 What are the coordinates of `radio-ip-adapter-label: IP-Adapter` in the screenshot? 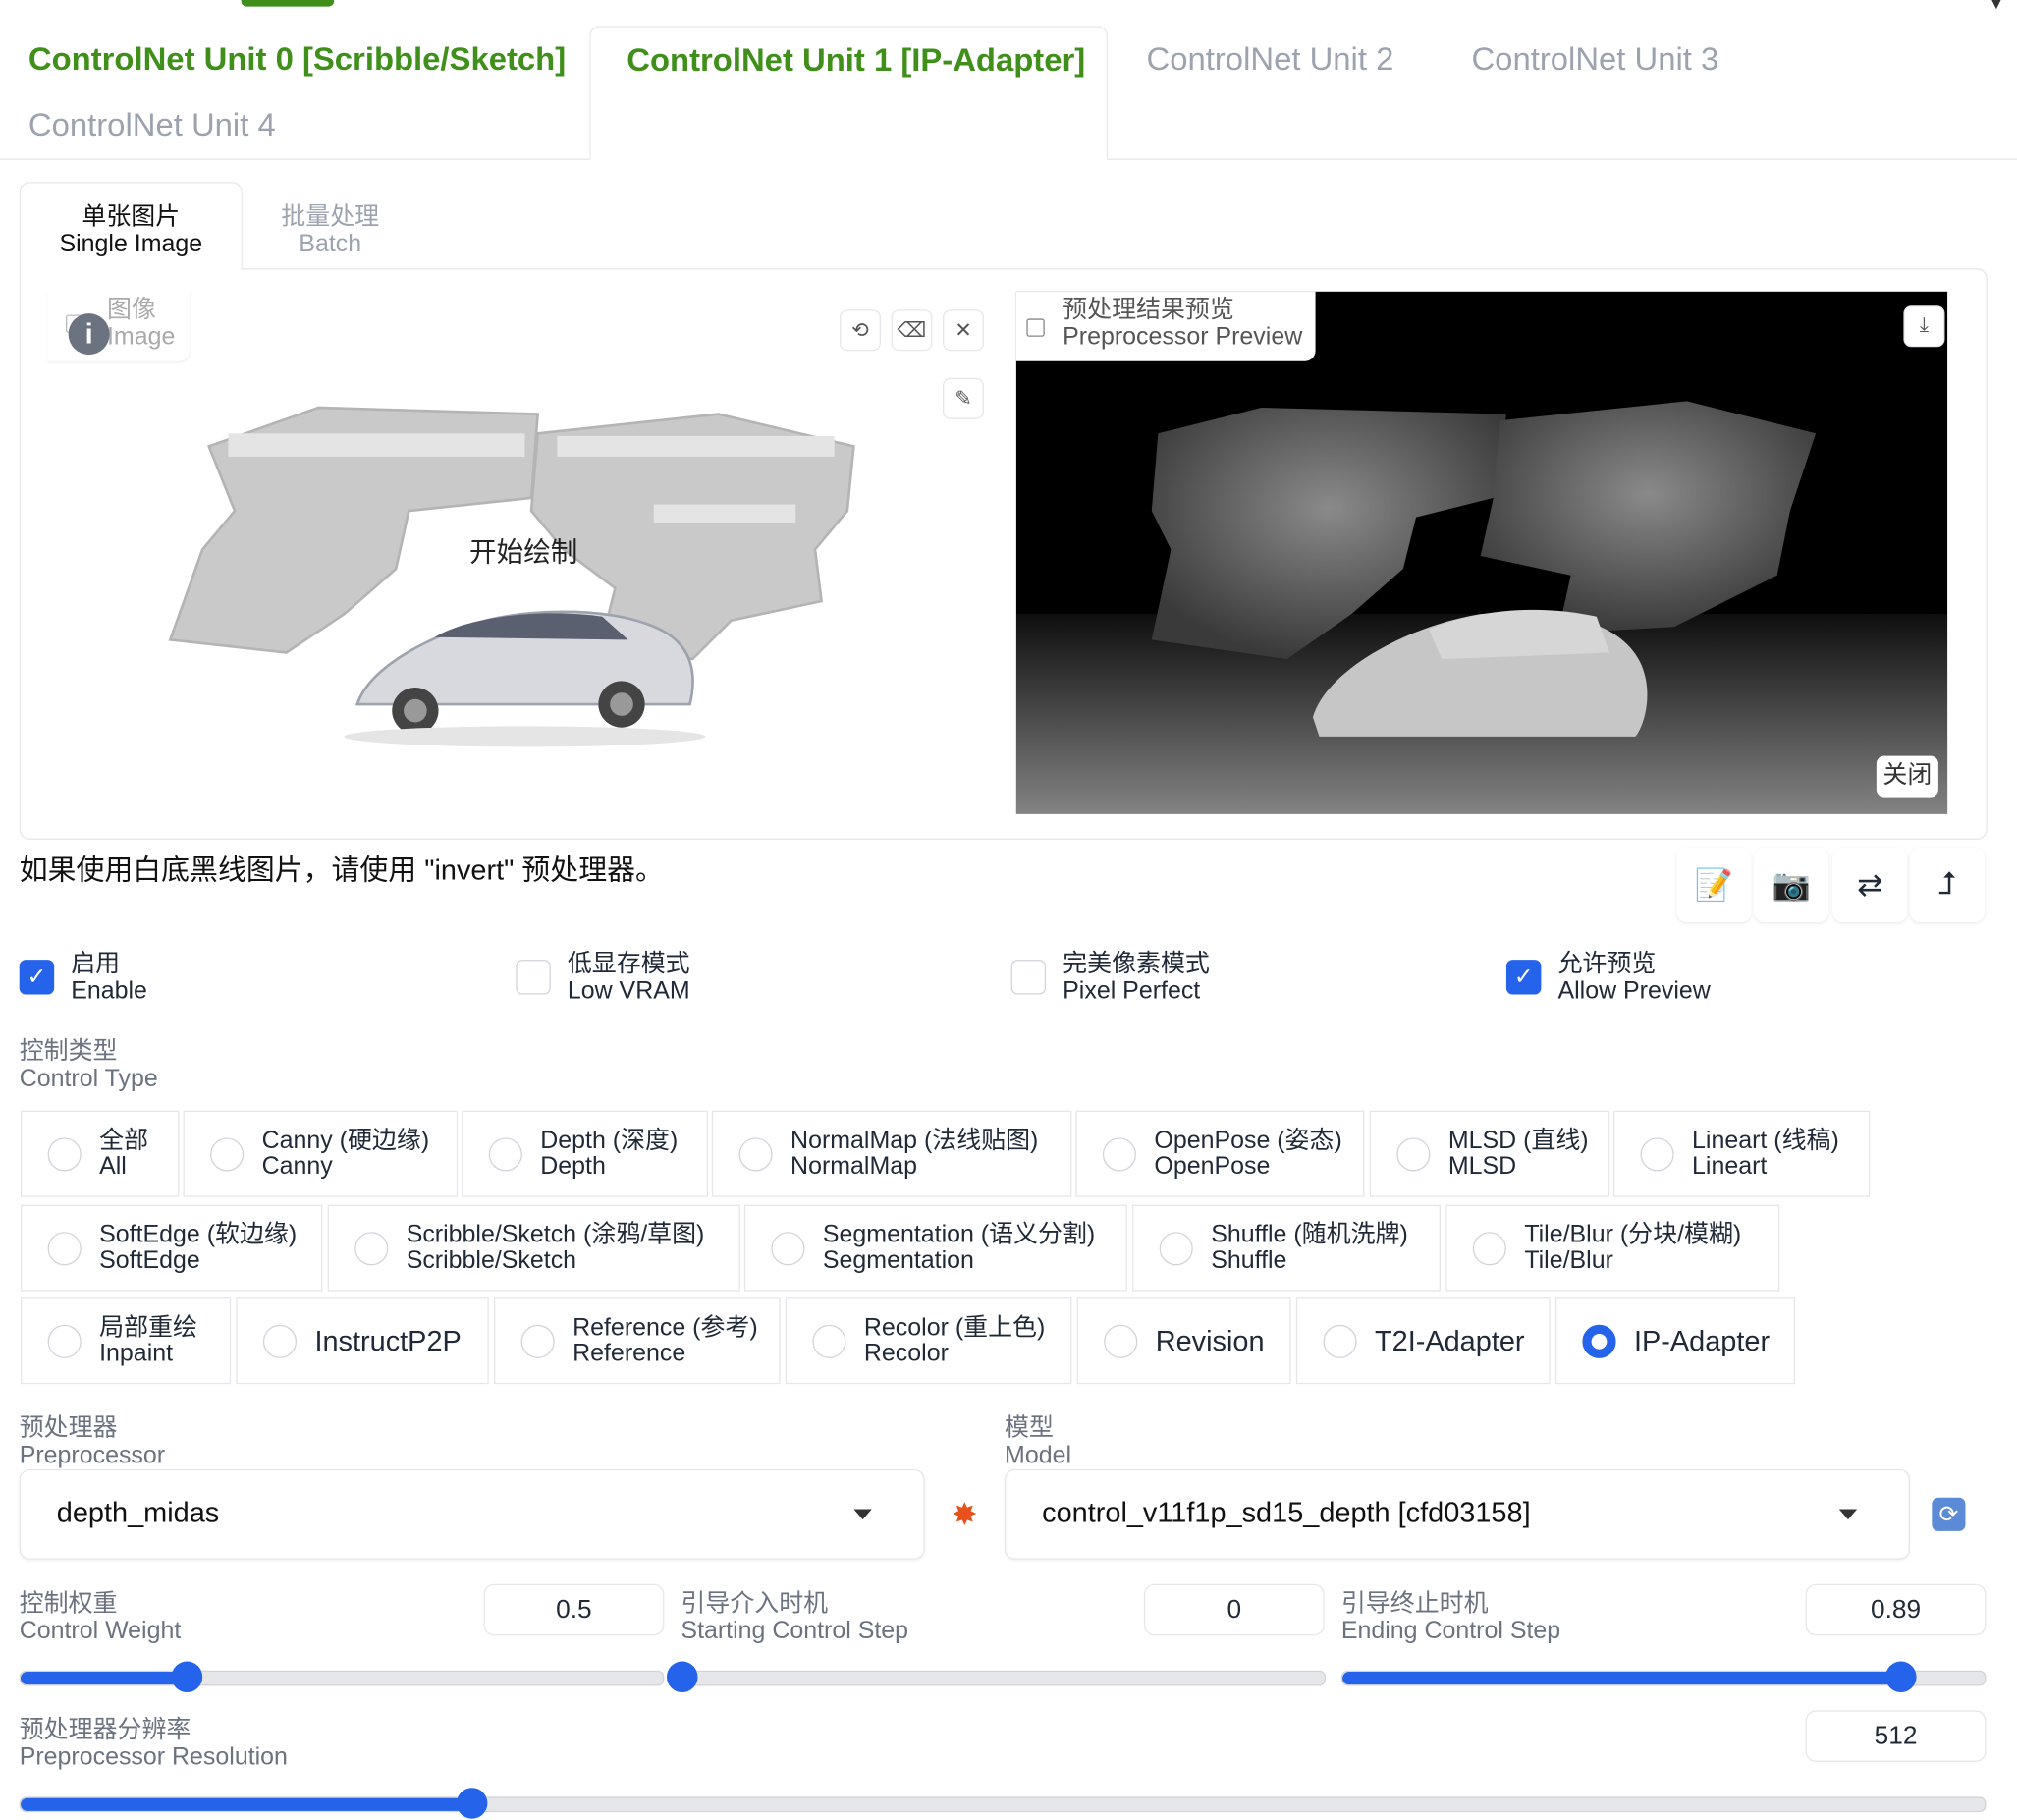 It's located at (1702, 1340).